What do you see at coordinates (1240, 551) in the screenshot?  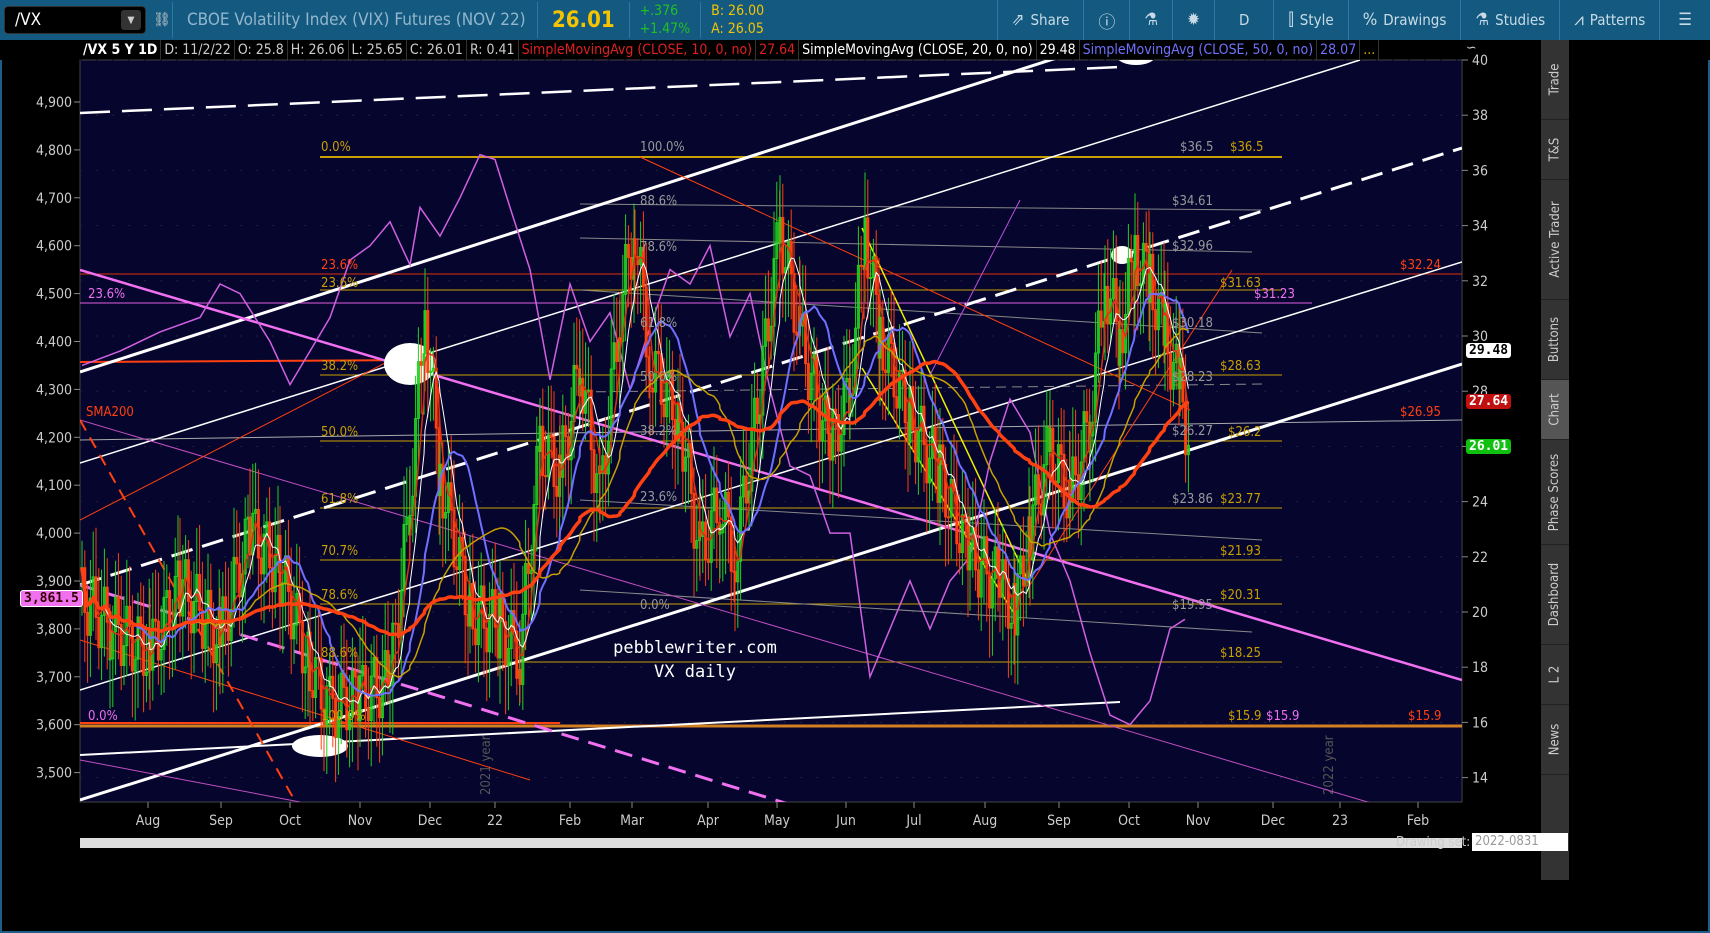 I see `gold-price-label: $21.93` at bounding box center [1240, 551].